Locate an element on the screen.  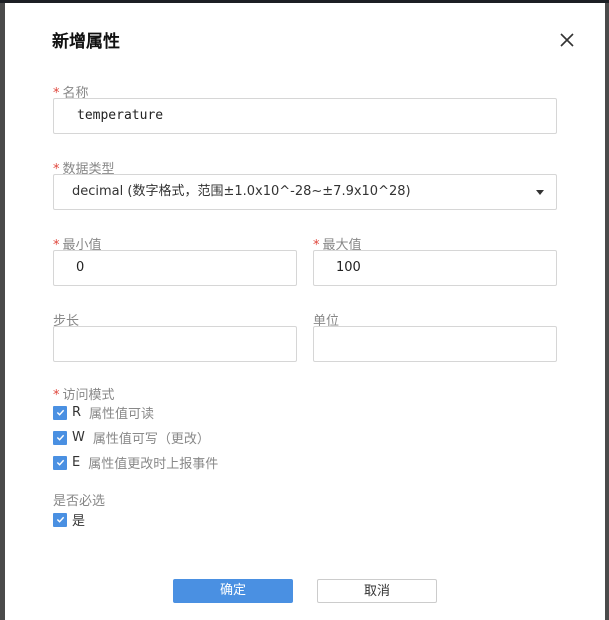
required-checkbox: 是 is located at coordinates (69, 519).